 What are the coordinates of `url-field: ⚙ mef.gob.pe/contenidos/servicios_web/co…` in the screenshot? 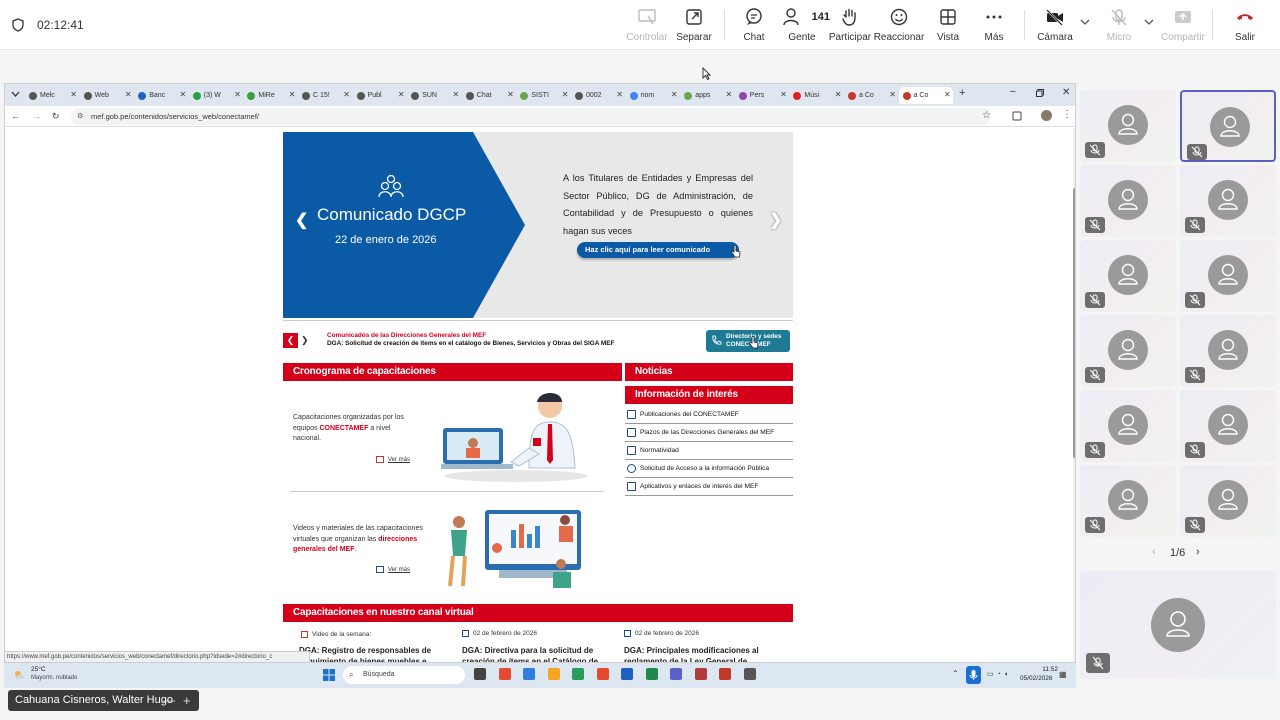 It's located at (531, 116).